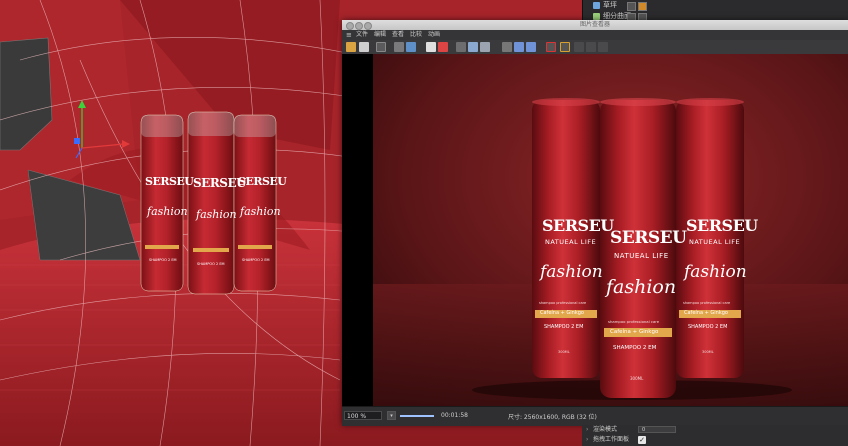 The image size is (848, 446). What do you see at coordinates (595, 35) in the screenshot?
I see `menu-bar: ≡ 文件 编辑 查看 比较 动画` at bounding box center [595, 35].